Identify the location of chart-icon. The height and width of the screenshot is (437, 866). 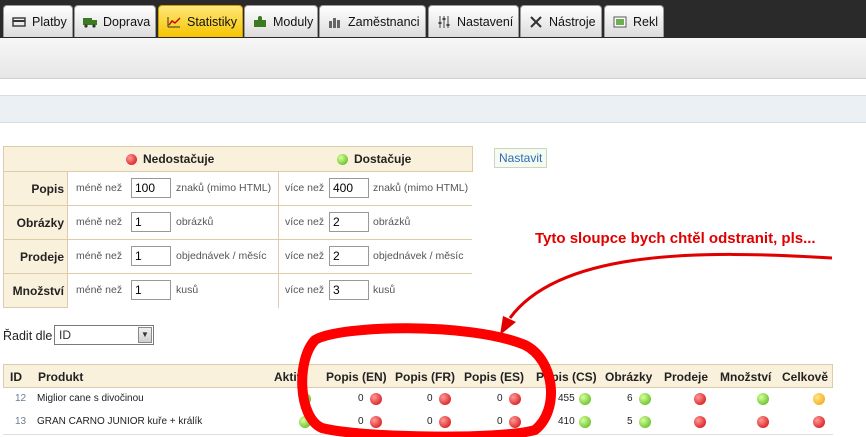
(174, 22).